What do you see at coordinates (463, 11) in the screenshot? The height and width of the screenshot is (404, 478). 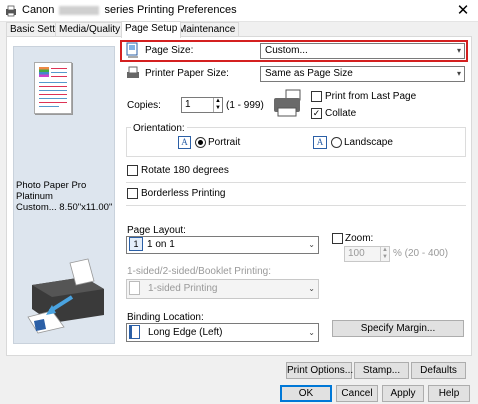 I see `close-button: ✕` at bounding box center [463, 11].